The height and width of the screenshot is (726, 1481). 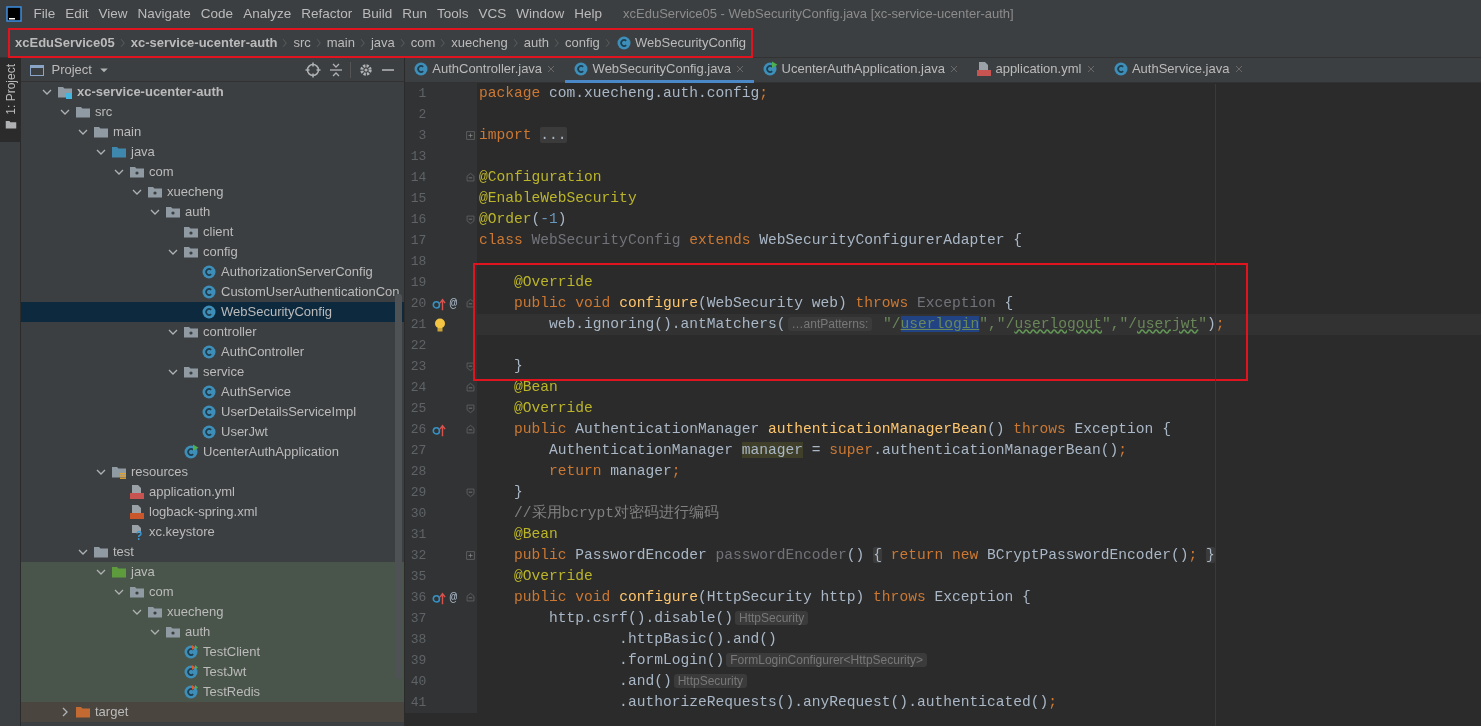 I want to click on menu-item: Code, so click(x=217, y=14).